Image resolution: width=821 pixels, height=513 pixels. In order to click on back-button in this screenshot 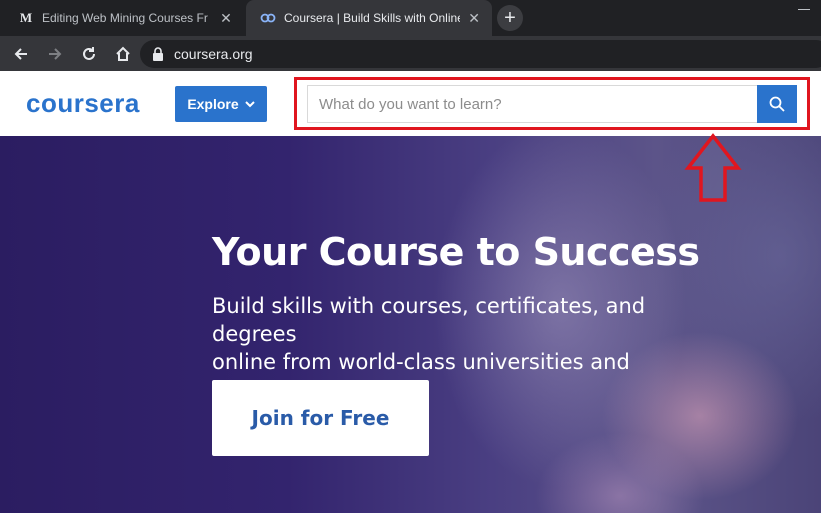, I will do `click(21, 53)`.